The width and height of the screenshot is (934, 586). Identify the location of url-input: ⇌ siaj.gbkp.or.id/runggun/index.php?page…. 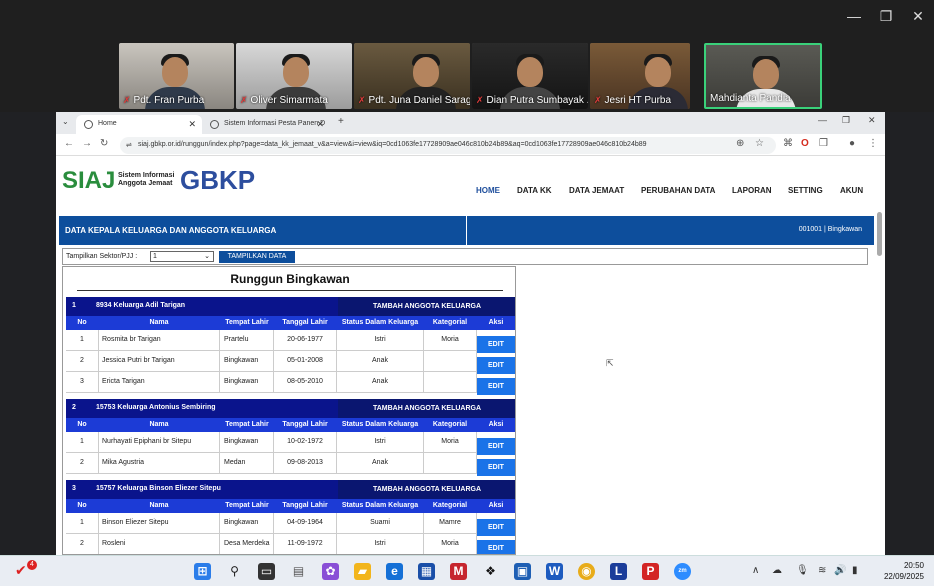
(448, 145).